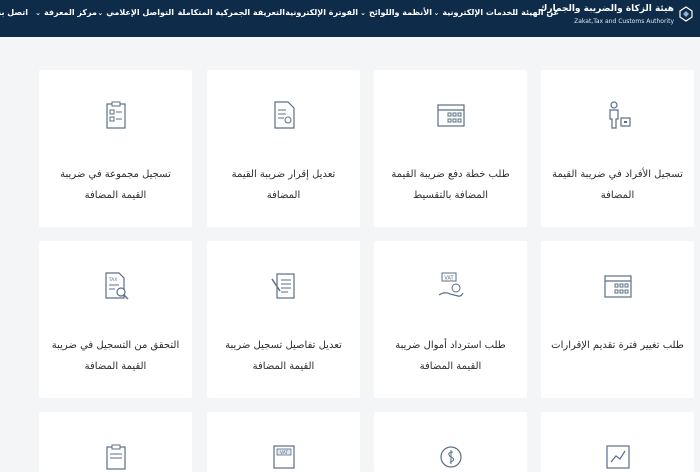 This screenshot has width=700, height=472. I want to click on chart-document-icon, so click(617, 457).